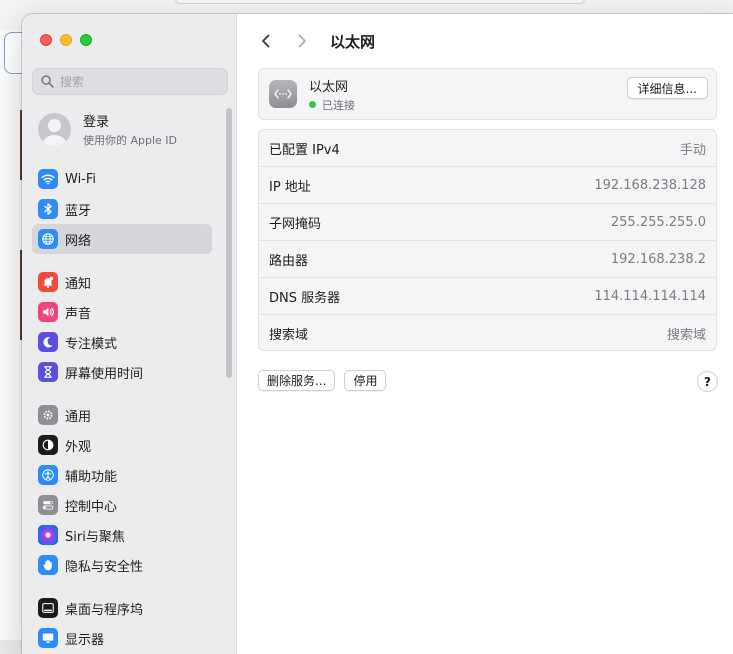 The width and height of the screenshot is (733, 654). I want to click on sidebar-item-label: 屏幕使用时间, so click(104, 374).